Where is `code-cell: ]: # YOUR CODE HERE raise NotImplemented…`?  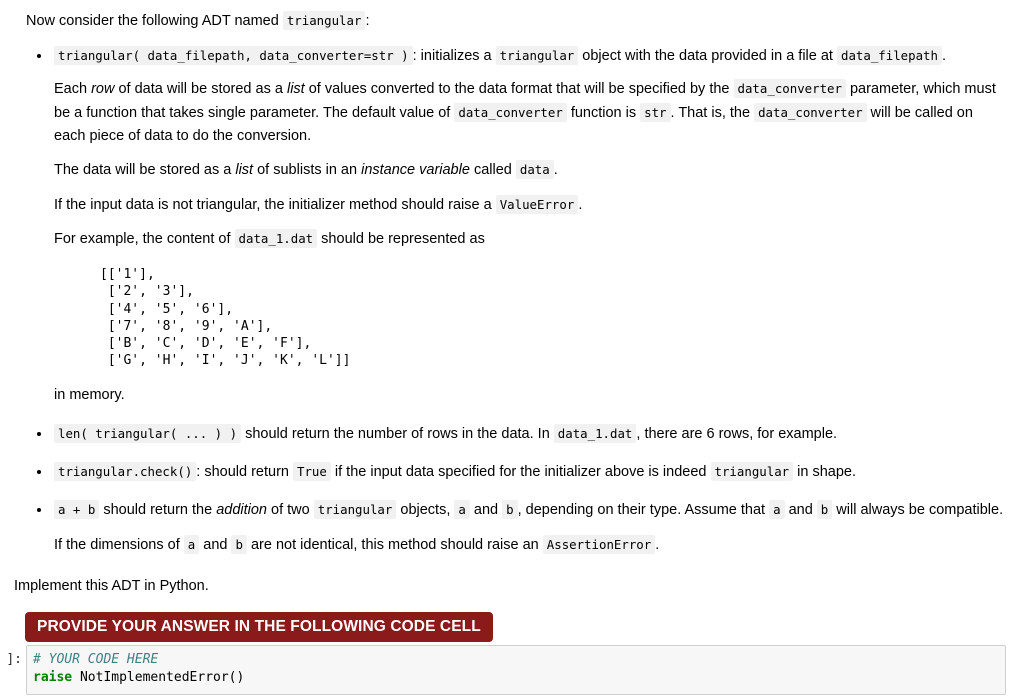
code-cell: ]: # YOUR CODE HERE raise NotImplemented… is located at coordinates (512, 670).